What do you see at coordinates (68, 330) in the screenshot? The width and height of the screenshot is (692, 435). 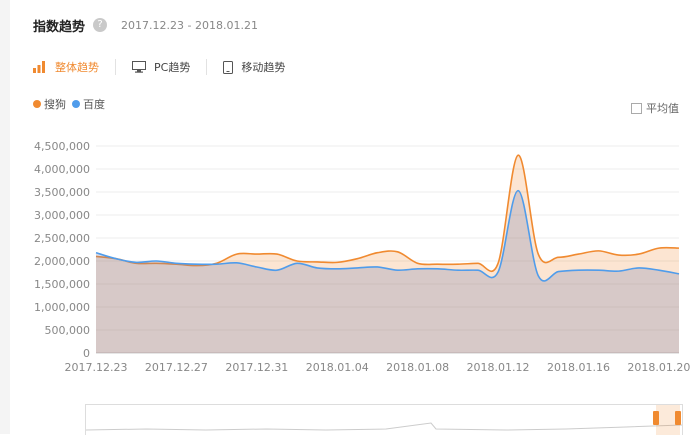 I see `y-tick-label: 500,000` at bounding box center [68, 330].